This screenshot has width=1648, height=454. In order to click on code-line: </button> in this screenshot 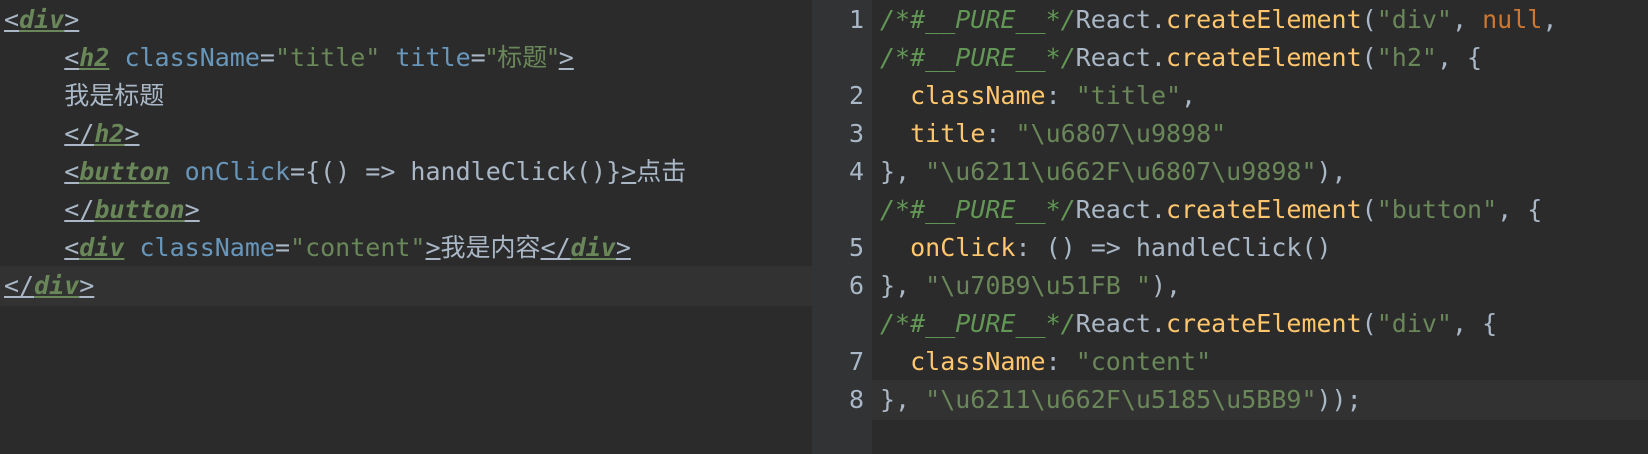, I will do `click(132, 209)`.